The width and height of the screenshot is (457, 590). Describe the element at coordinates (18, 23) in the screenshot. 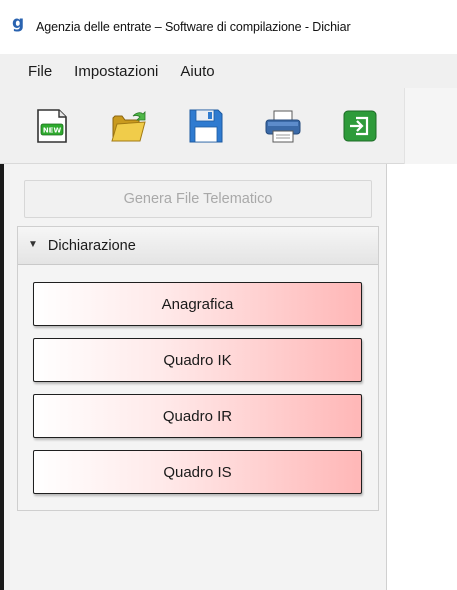

I see `app-logo-icon: g` at that location.